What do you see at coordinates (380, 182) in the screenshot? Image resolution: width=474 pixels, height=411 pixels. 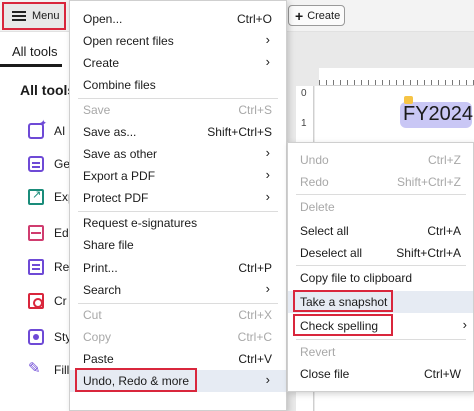 I see `submenu-item-redo: Redo Shift+Ctrl+Z` at bounding box center [380, 182].